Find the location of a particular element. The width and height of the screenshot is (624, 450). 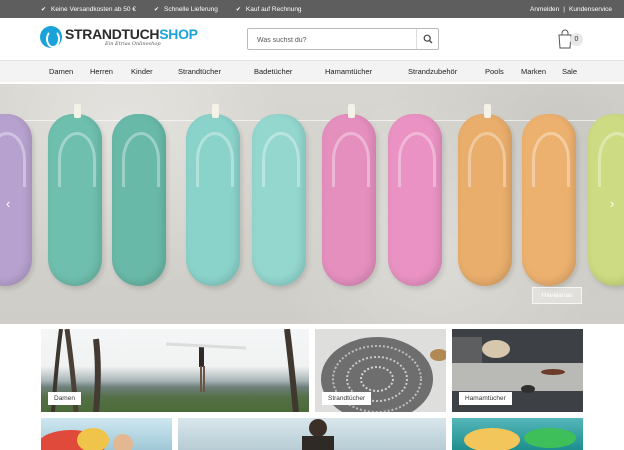

category-tile-kinder is located at coordinates (106, 434).